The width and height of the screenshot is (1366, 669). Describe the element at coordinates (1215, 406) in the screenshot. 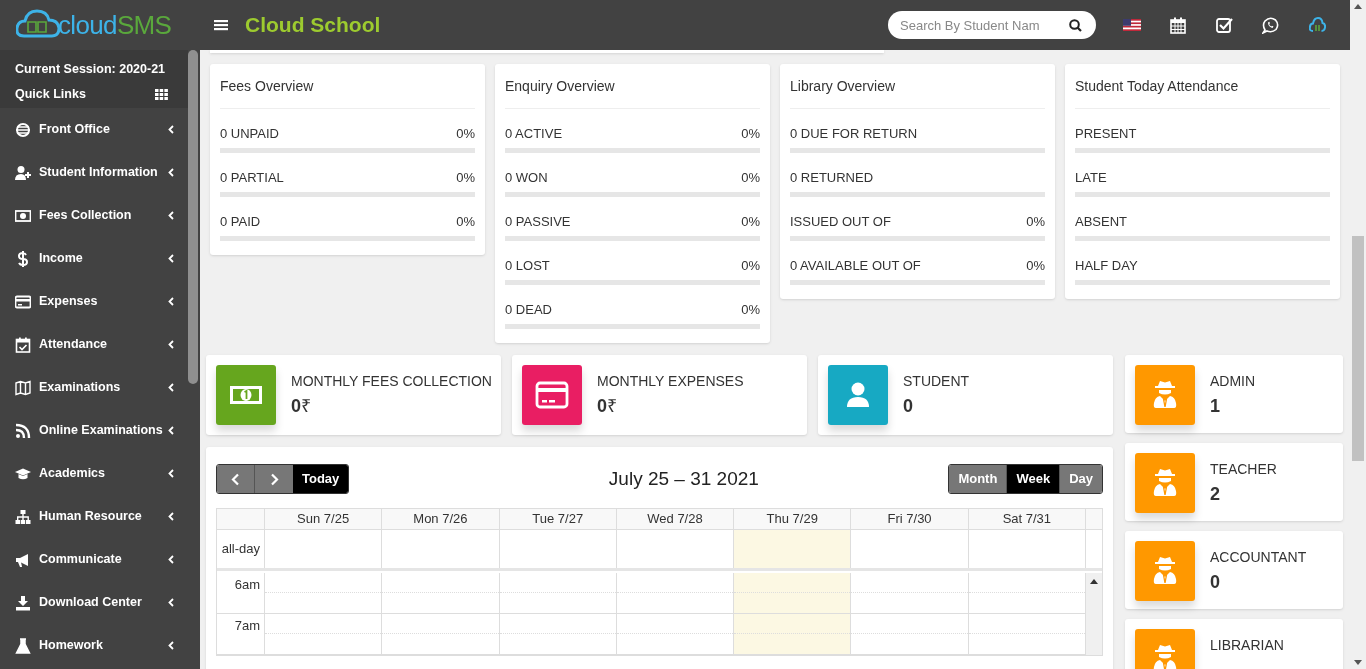

I see `stat-value: 1` at that location.